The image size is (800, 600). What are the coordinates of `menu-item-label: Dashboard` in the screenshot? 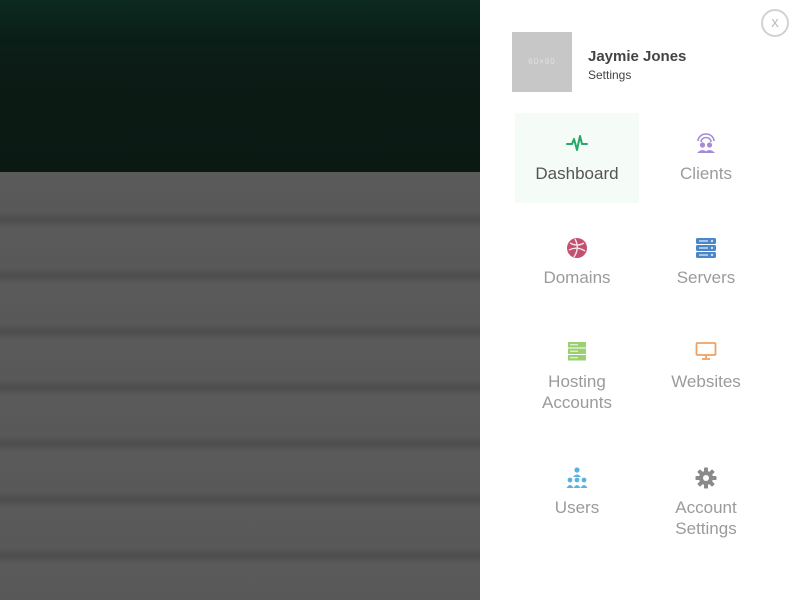 It's located at (577, 173).